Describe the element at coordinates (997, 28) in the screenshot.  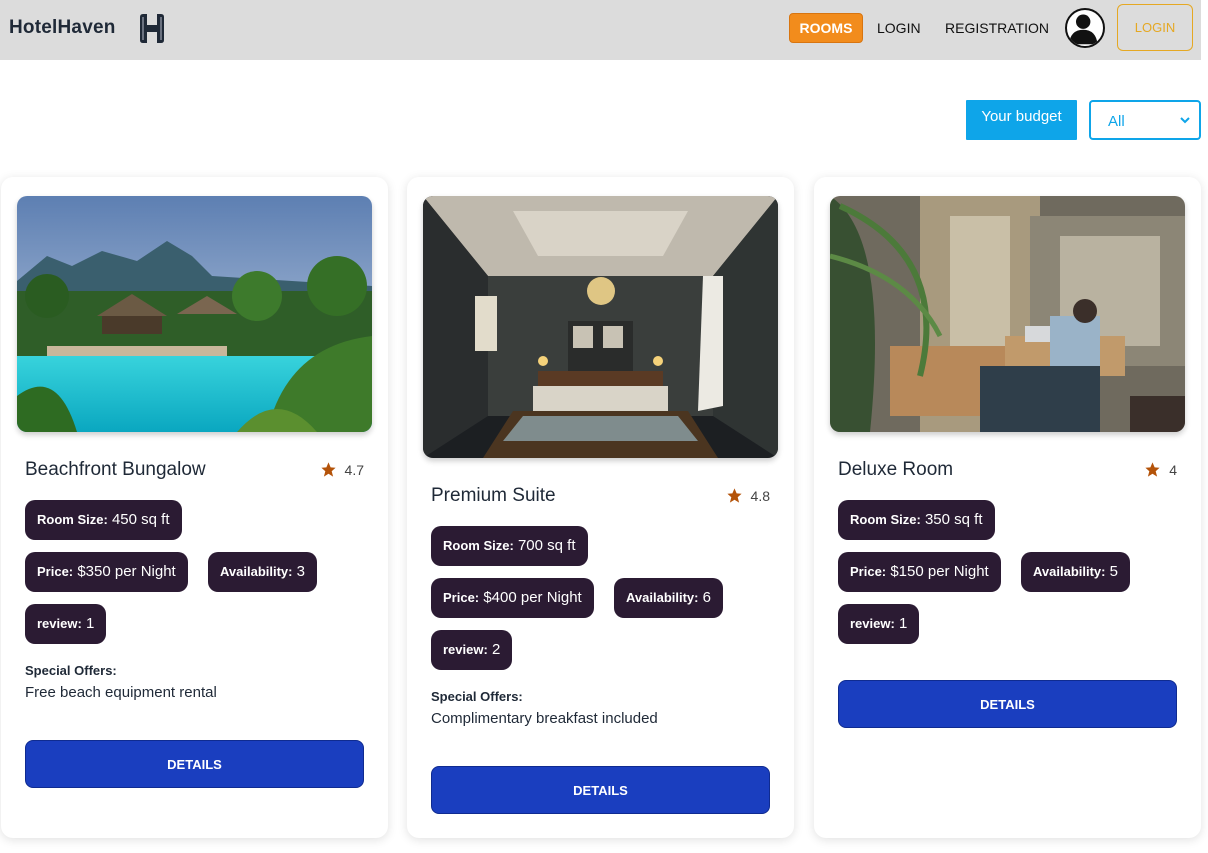
I see `nav-registration-link: REGISTRATION` at that location.